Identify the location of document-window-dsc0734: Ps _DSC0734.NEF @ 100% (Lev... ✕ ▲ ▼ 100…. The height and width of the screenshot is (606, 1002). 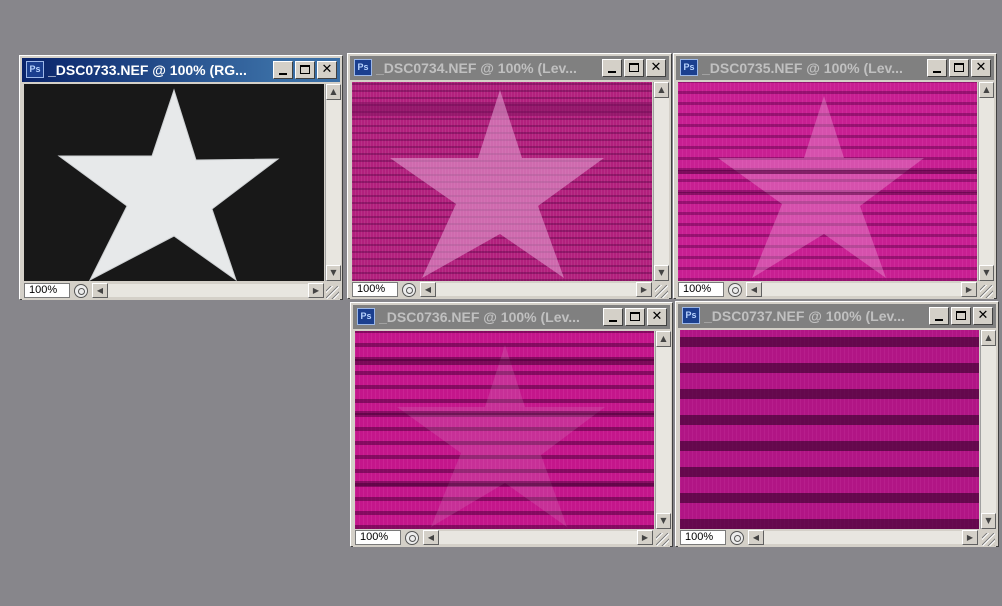
(509, 176).